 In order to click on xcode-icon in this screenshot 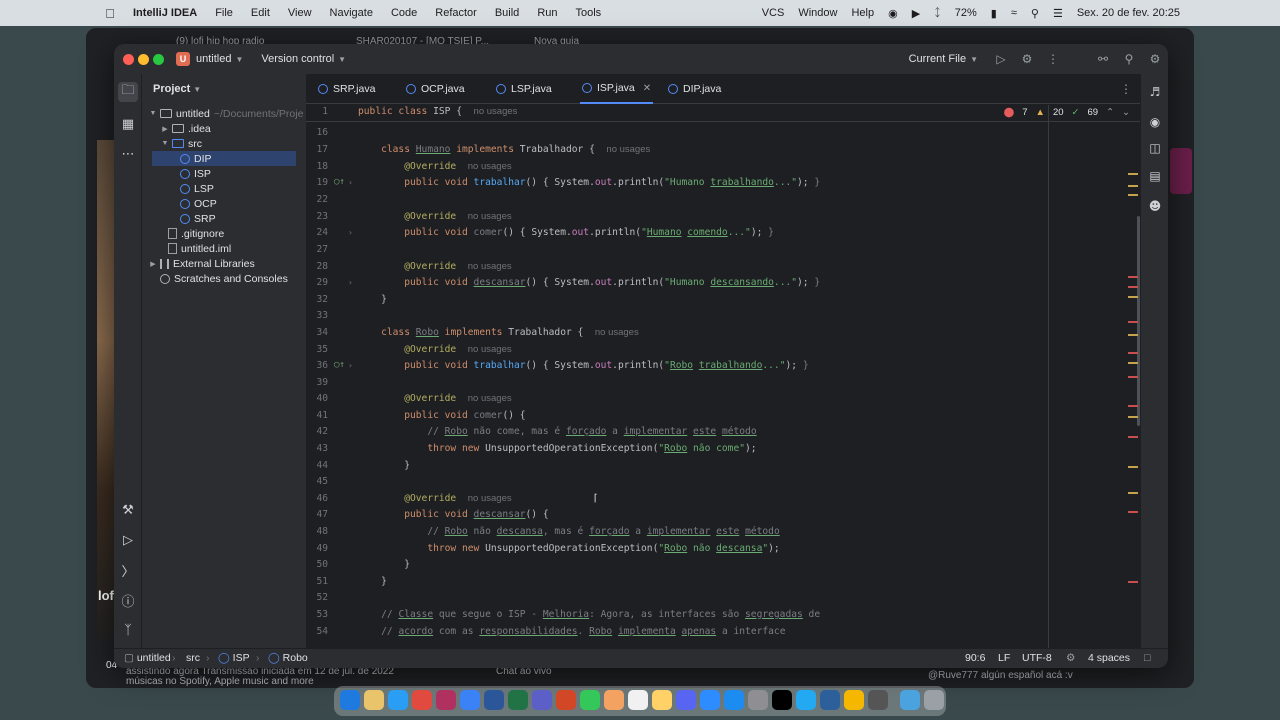, I will do `click(830, 700)`.